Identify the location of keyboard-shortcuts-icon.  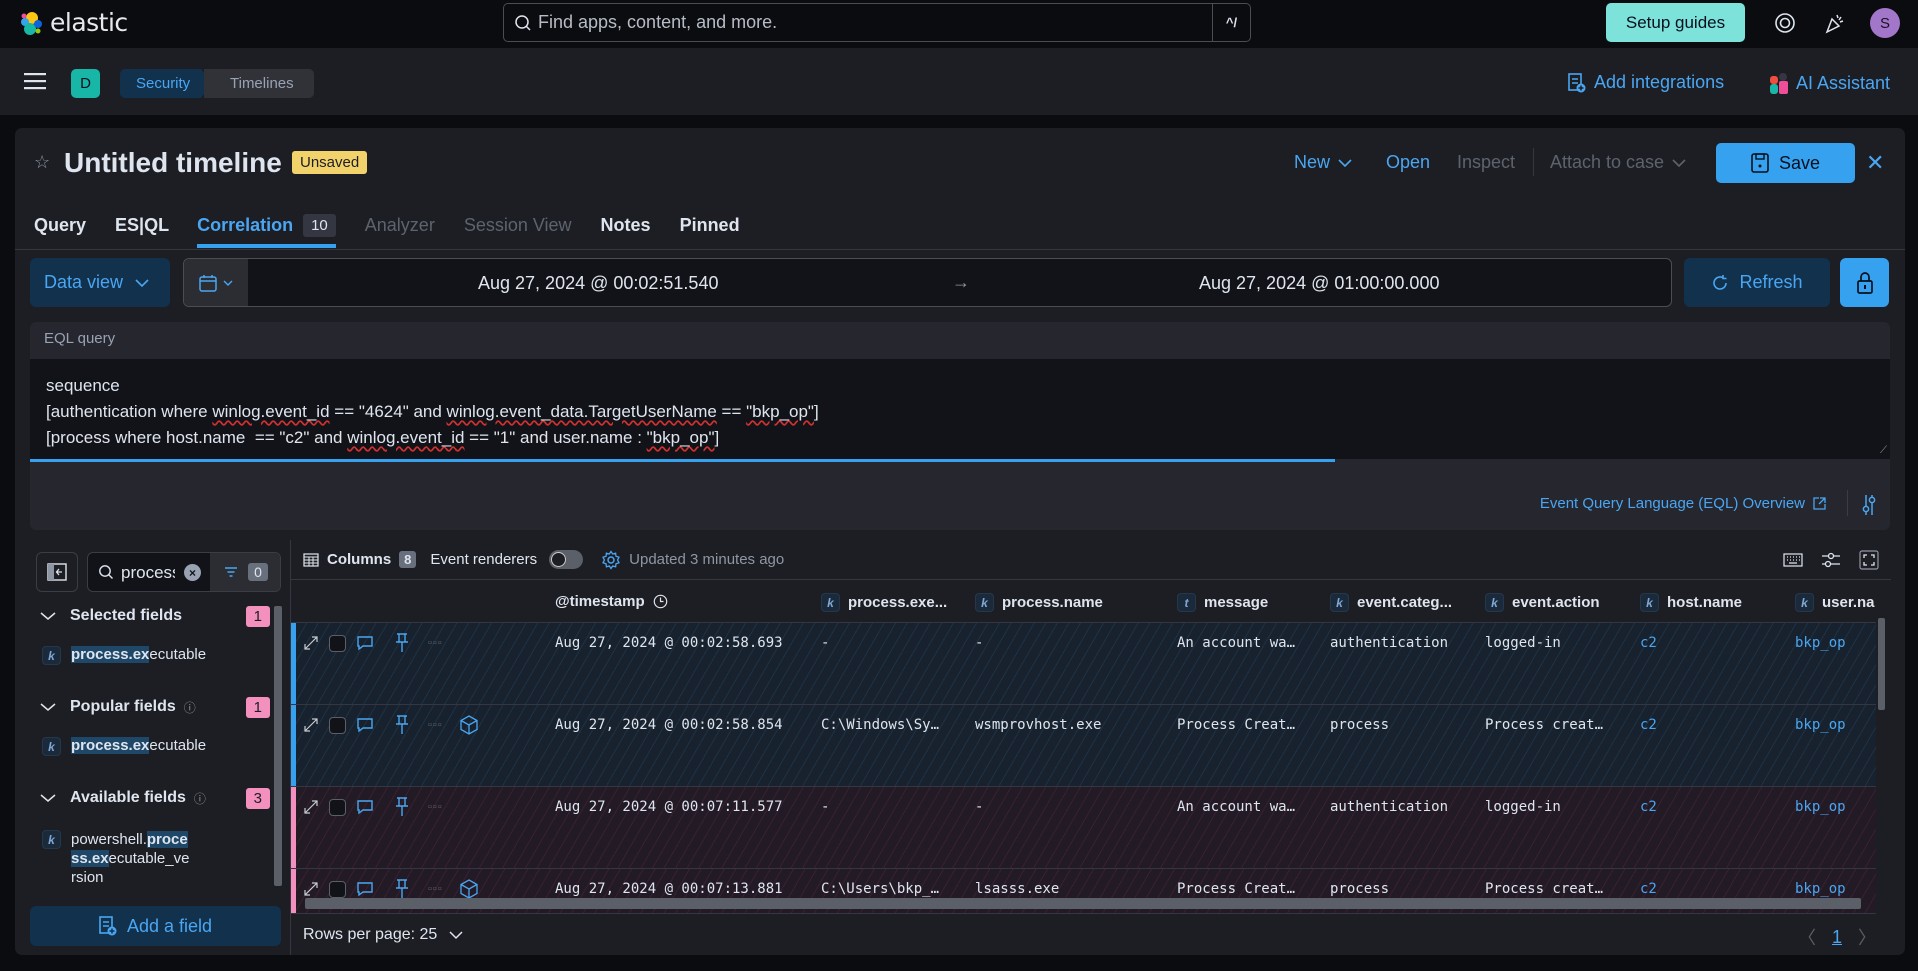
(1793, 560).